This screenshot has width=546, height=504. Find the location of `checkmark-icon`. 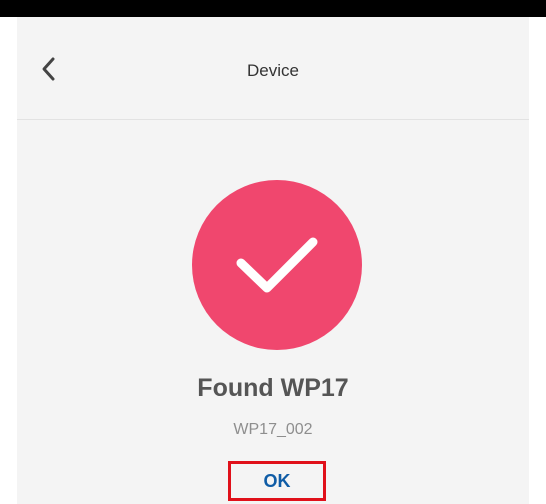

checkmark-icon is located at coordinates (277, 265).